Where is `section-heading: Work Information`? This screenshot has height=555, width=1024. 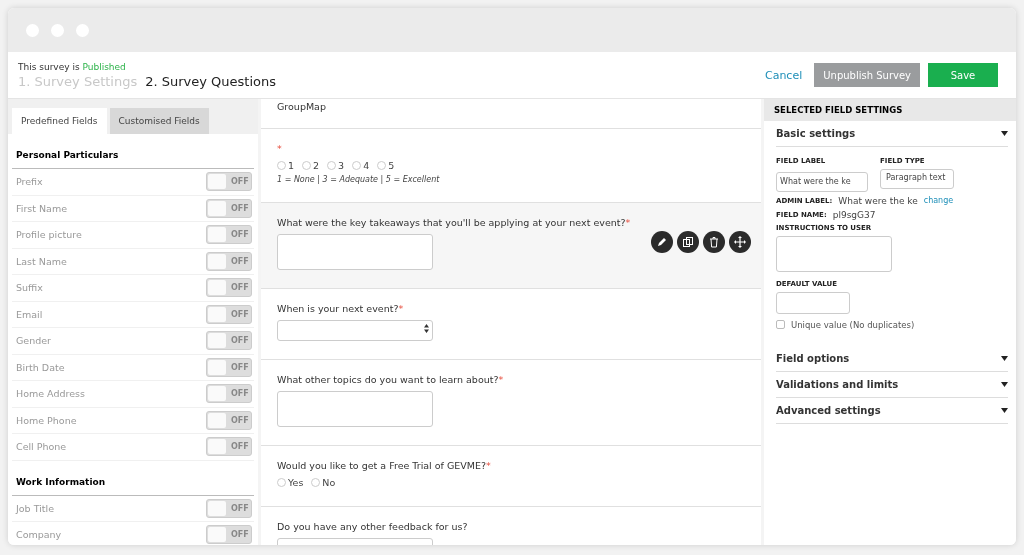 section-heading: Work Information is located at coordinates (133, 478).